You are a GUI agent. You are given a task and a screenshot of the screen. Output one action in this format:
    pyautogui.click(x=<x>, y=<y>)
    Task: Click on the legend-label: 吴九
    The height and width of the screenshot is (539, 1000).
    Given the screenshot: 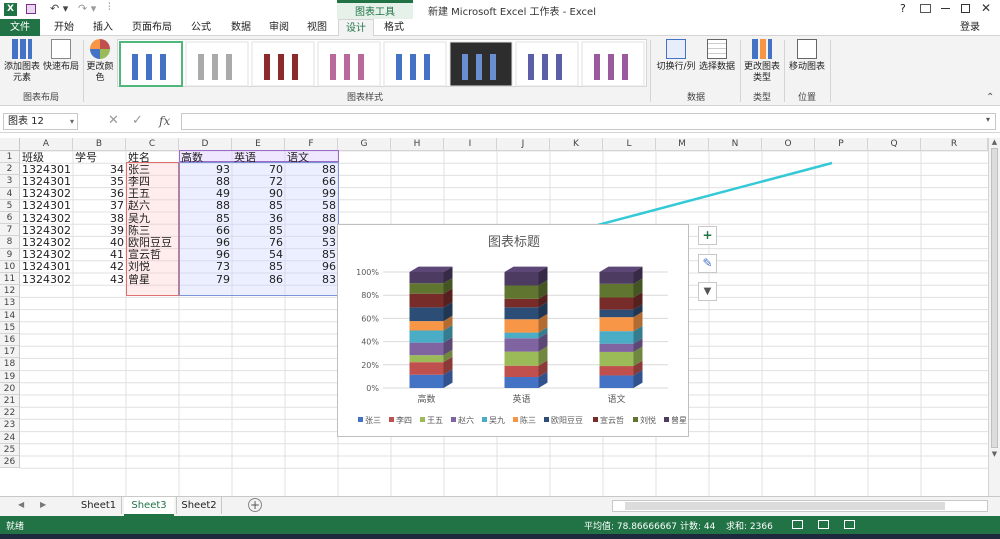 What is the action you would take?
    pyautogui.click(x=497, y=420)
    